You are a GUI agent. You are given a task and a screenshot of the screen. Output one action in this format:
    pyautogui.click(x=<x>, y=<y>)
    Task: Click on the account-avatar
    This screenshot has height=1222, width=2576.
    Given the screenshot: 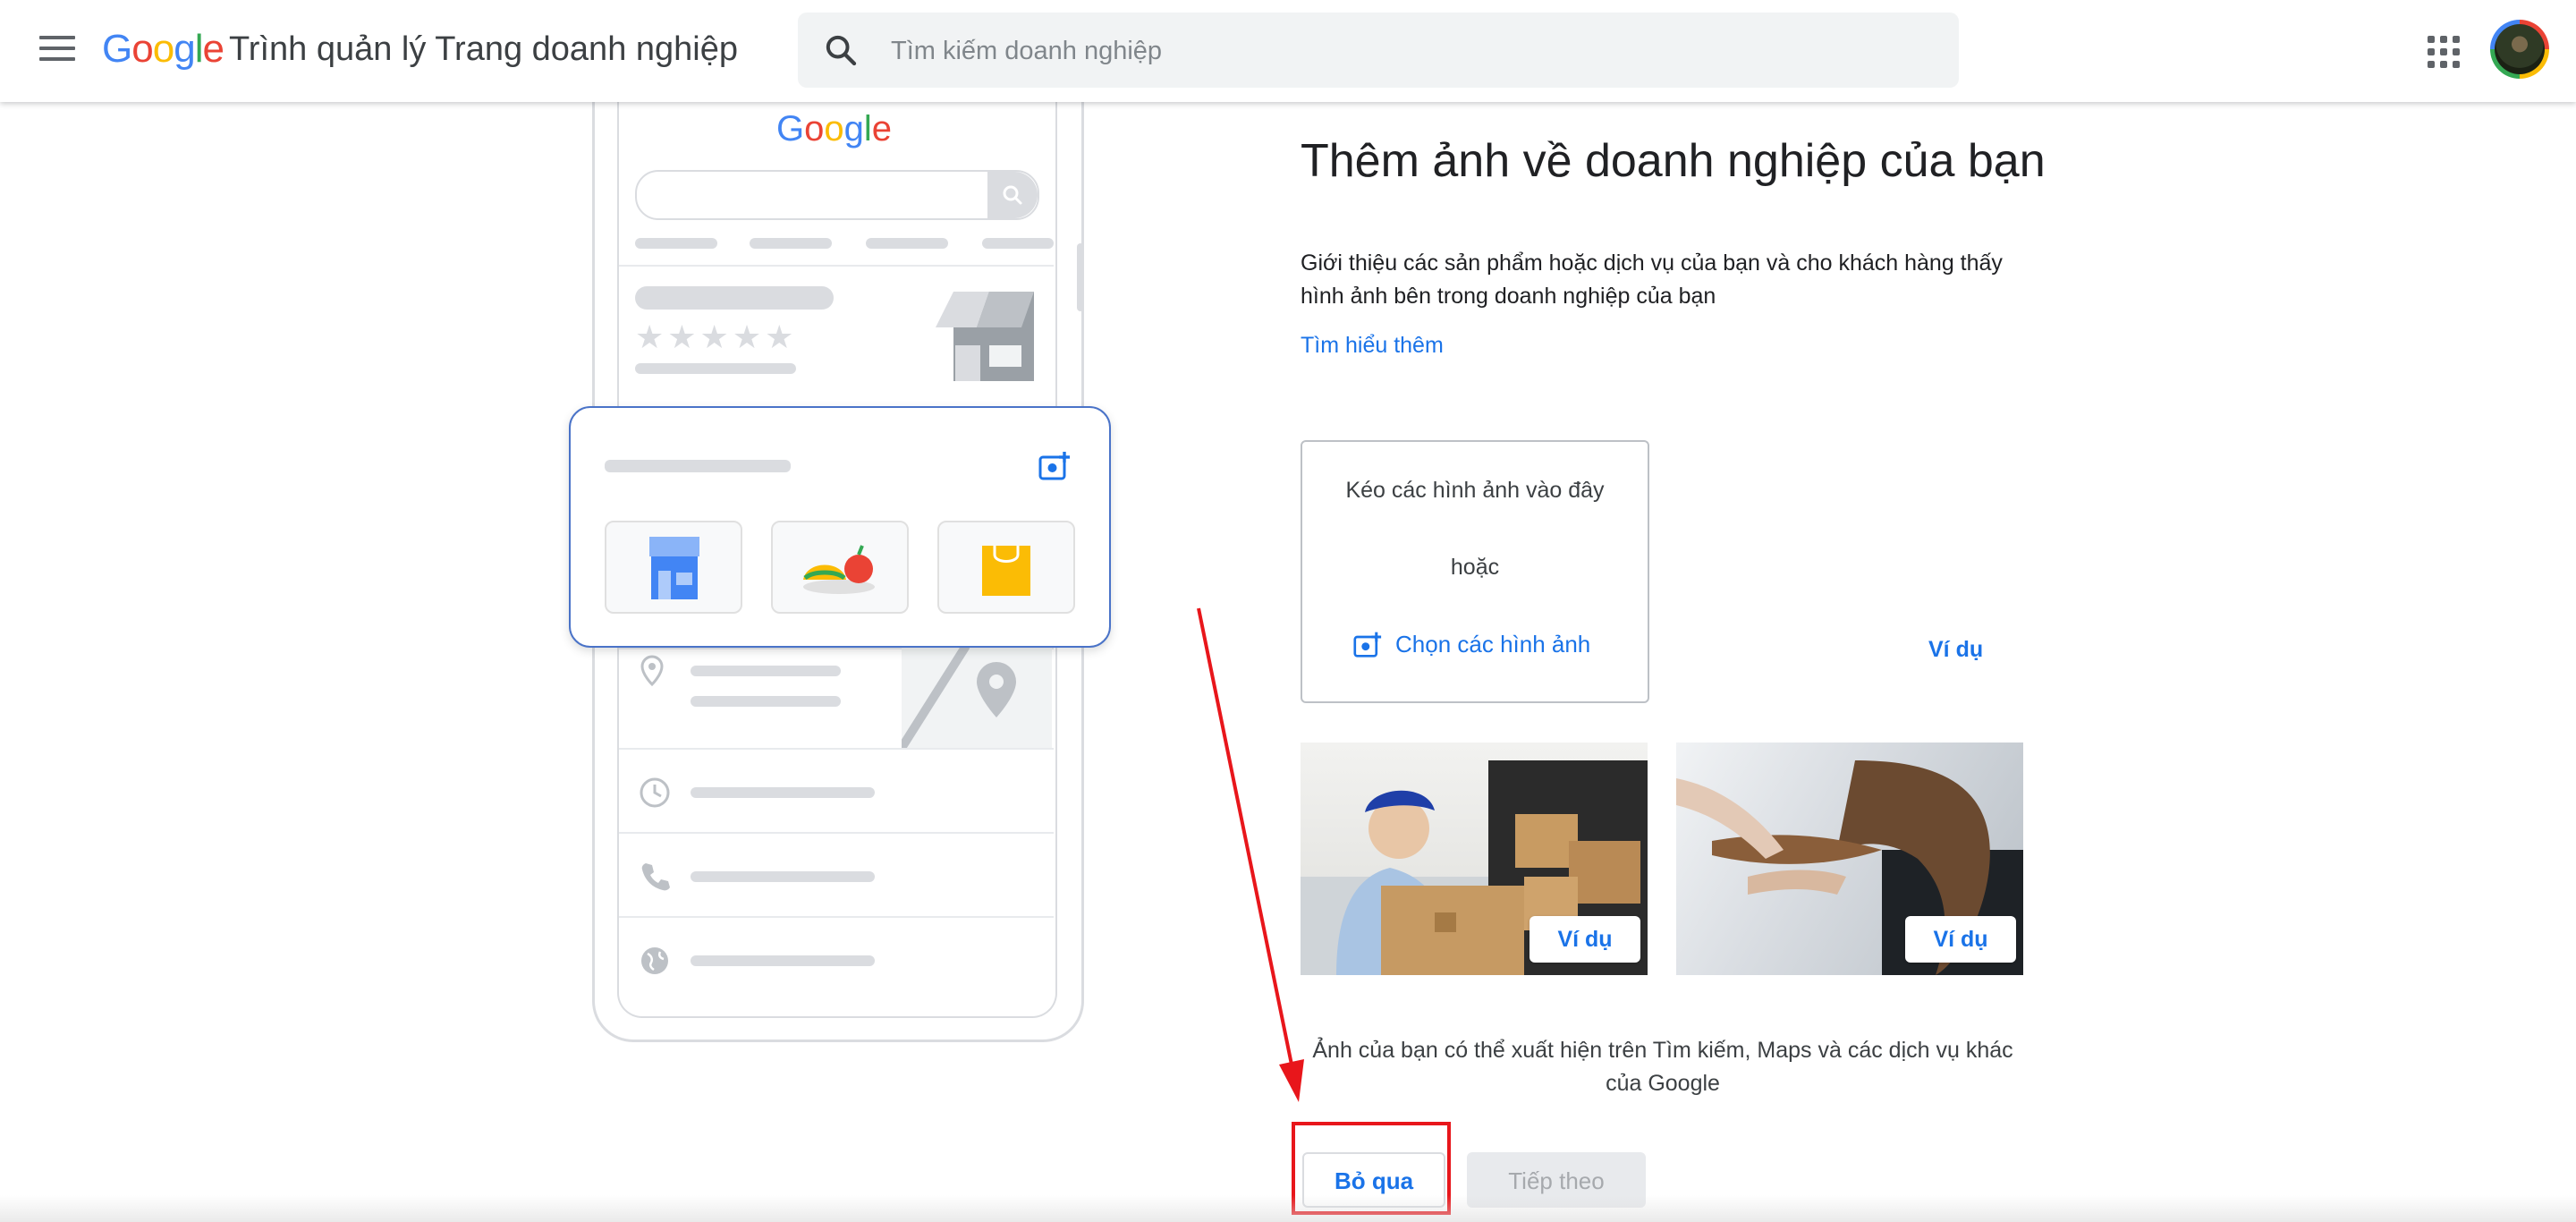 What is the action you would take?
    pyautogui.click(x=2519, y=49)
    